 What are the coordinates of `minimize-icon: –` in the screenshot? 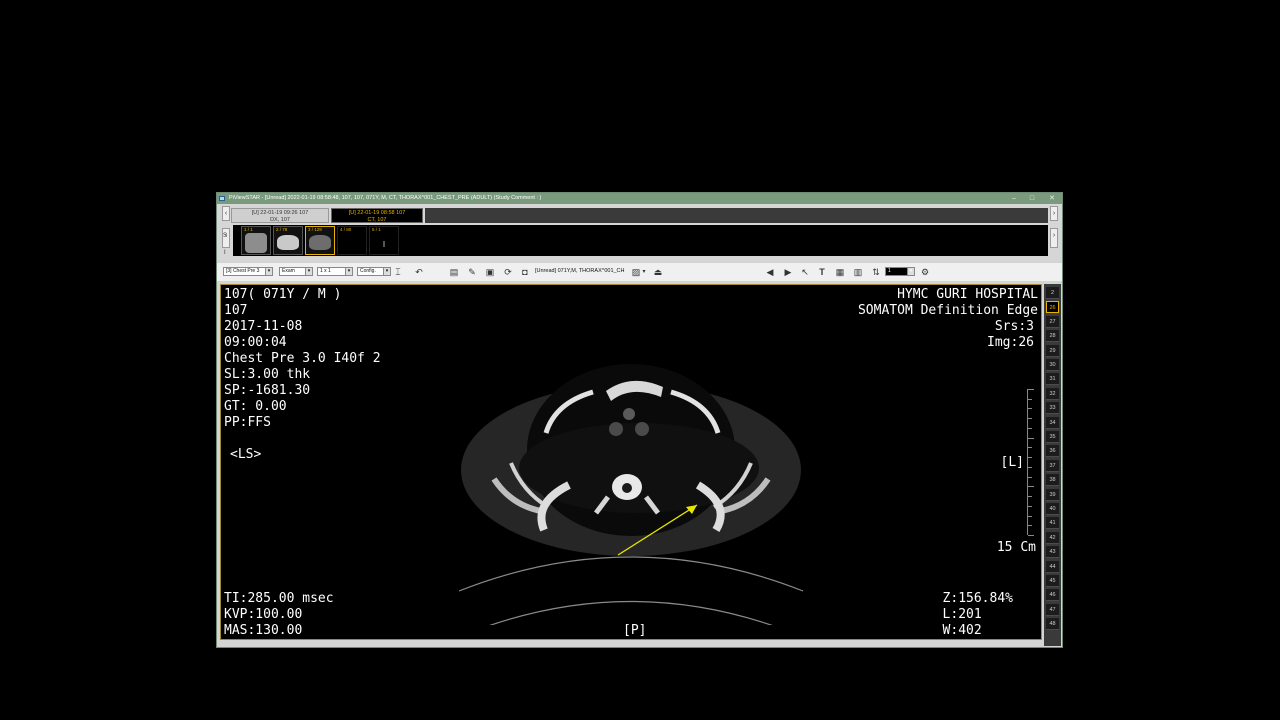 It's located at (1014, 198).